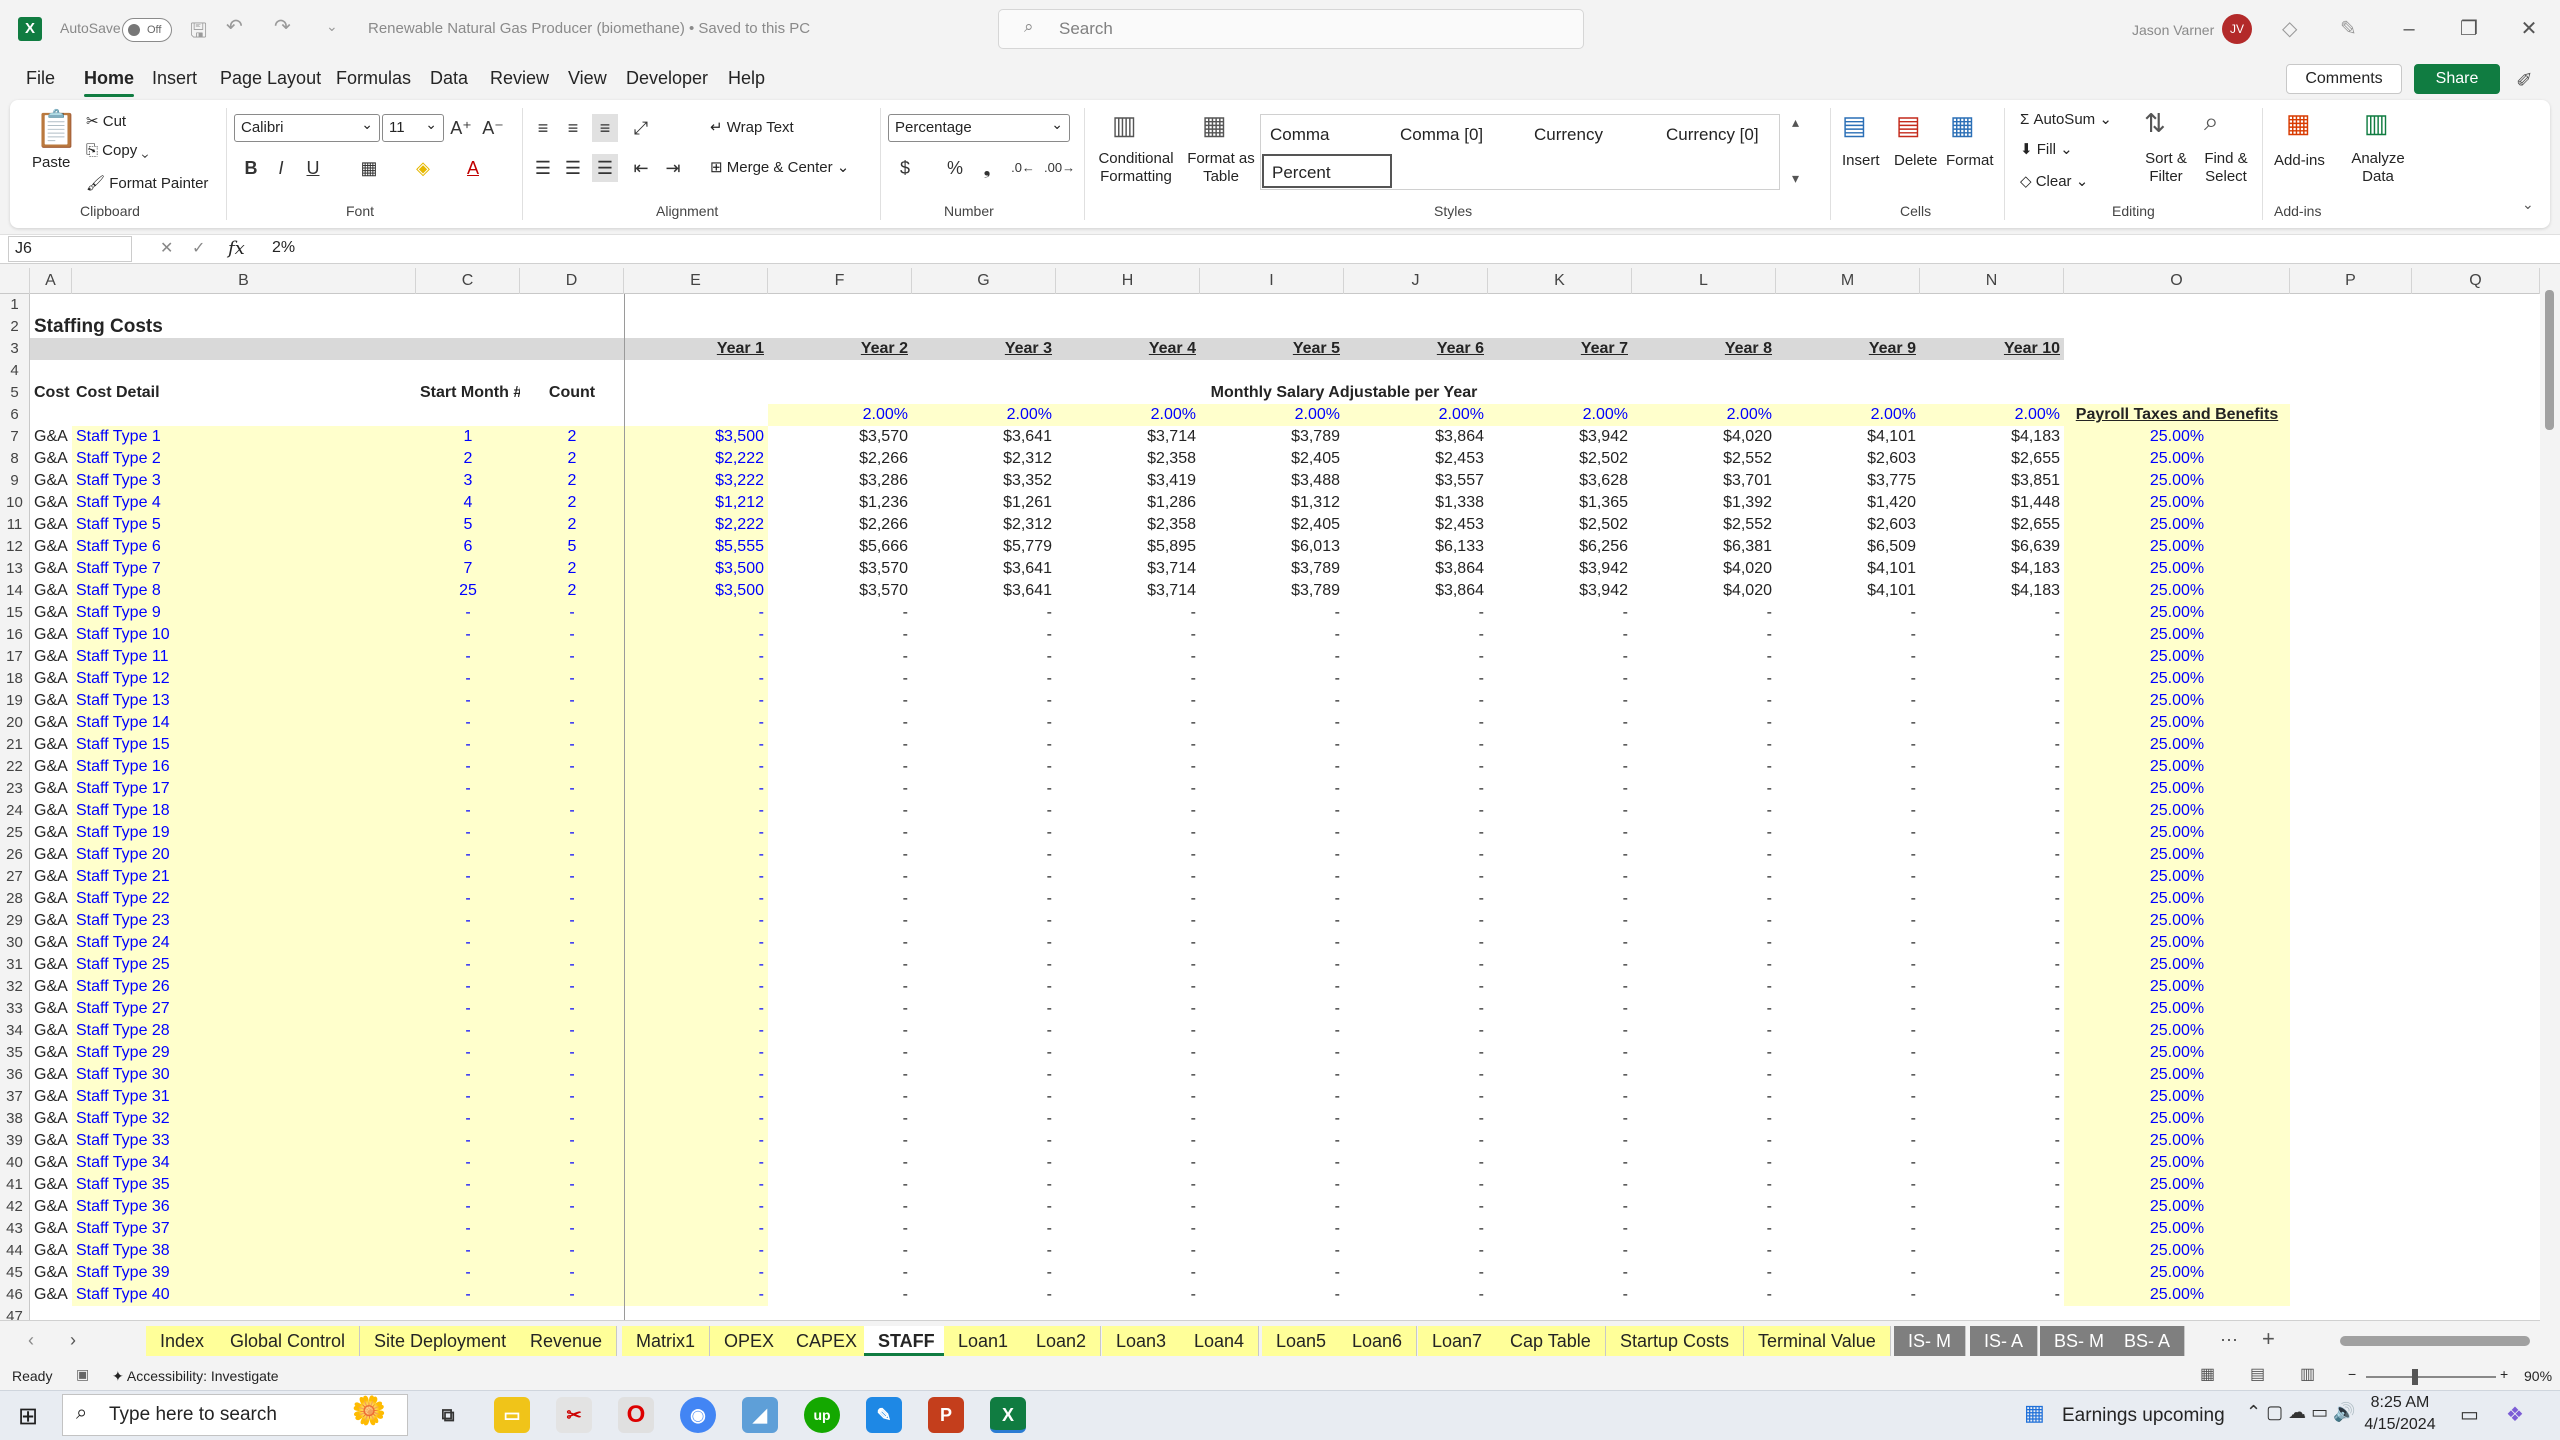 This screenshot has height=1440, width=2560. Describe the element at coordinates (1560, 525) in the screenshot. I see `salary-cell: $2,502` at that location.